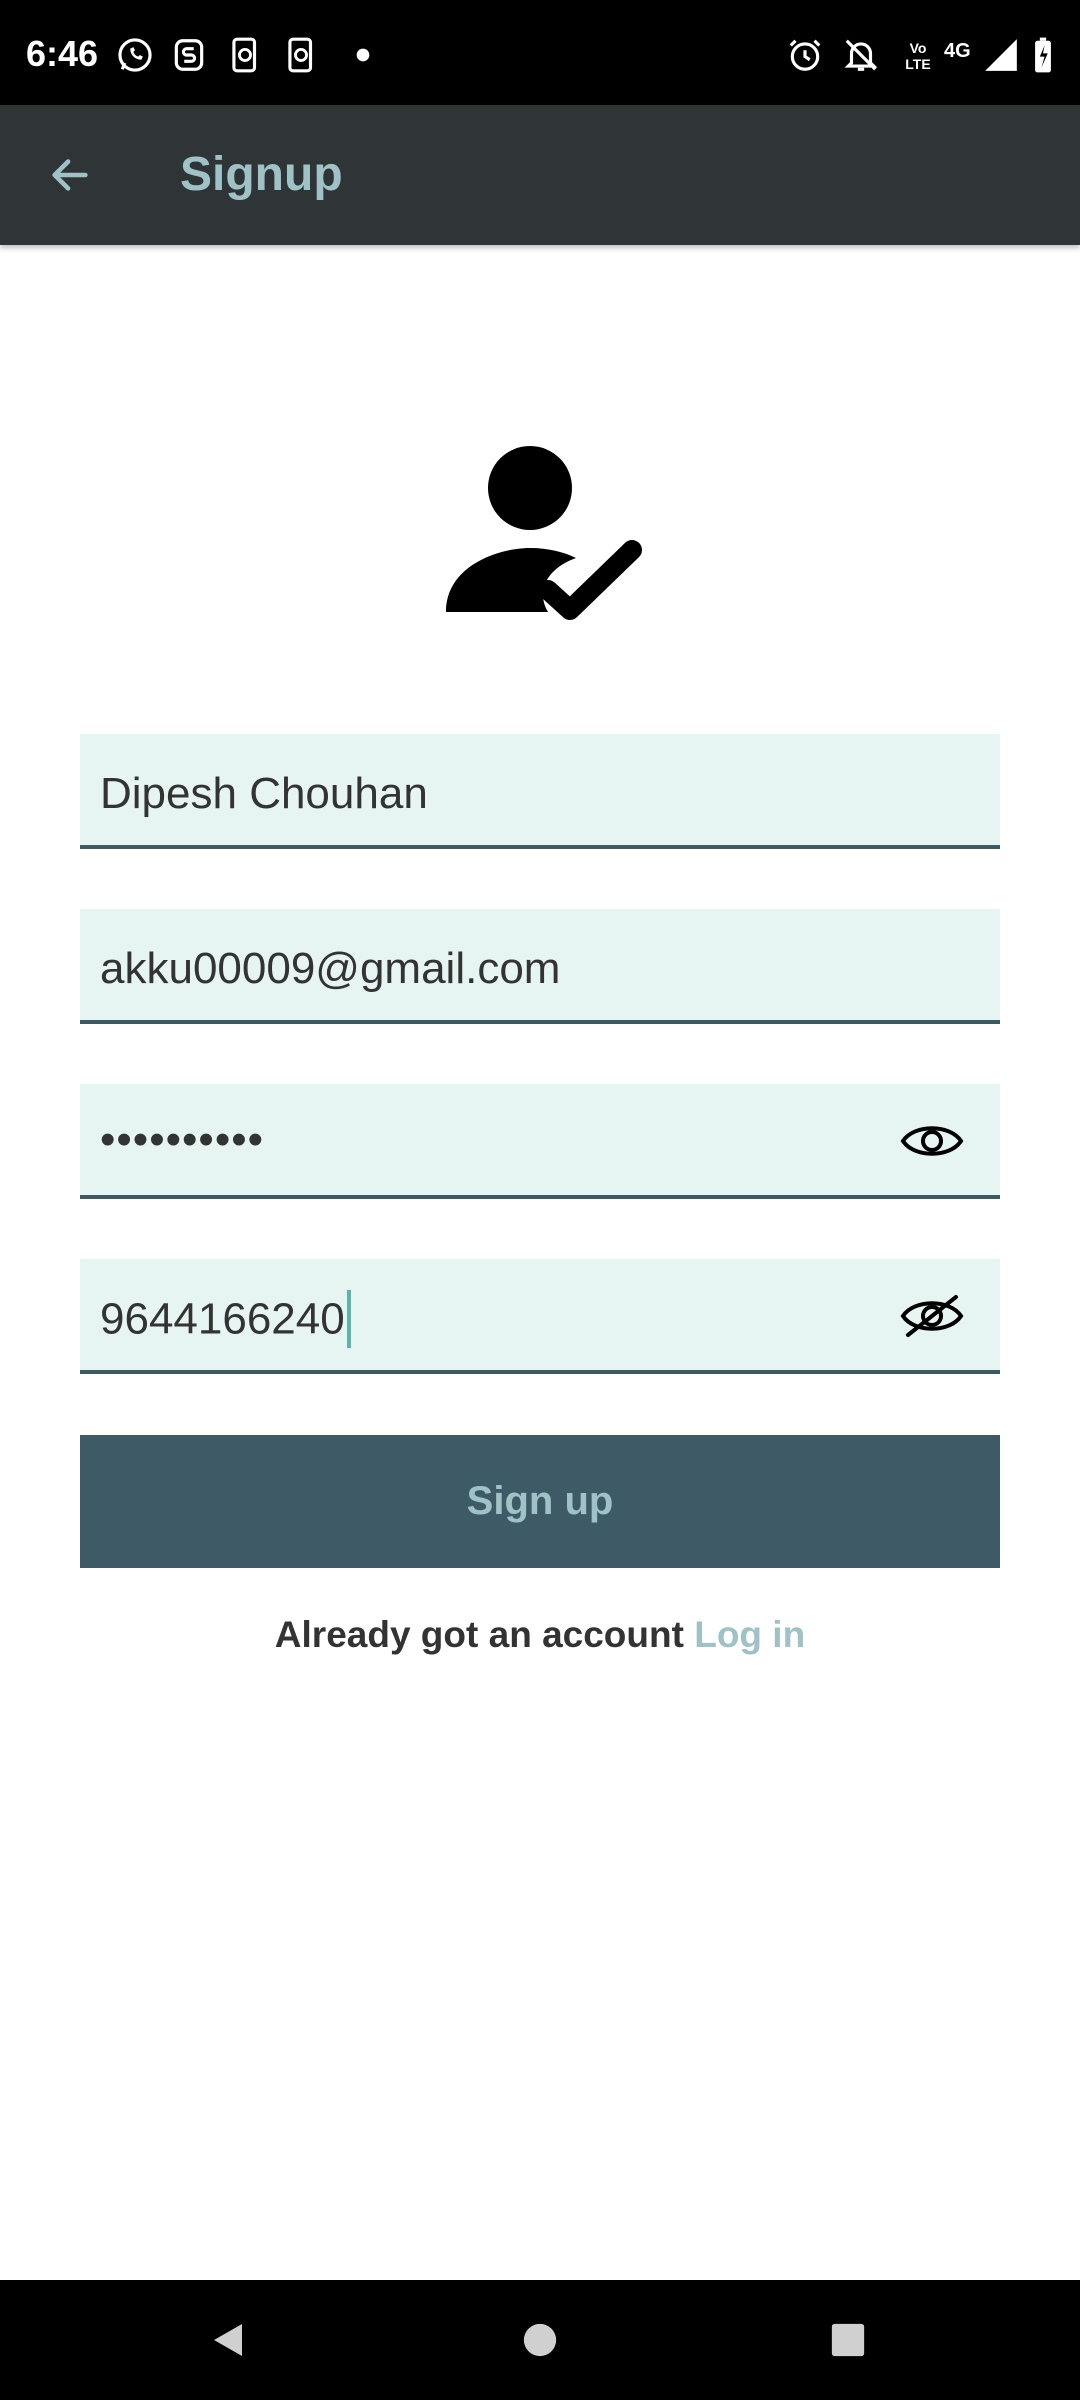  I want to click on login-prompt-text: Already got an account, so click(479, 1634).